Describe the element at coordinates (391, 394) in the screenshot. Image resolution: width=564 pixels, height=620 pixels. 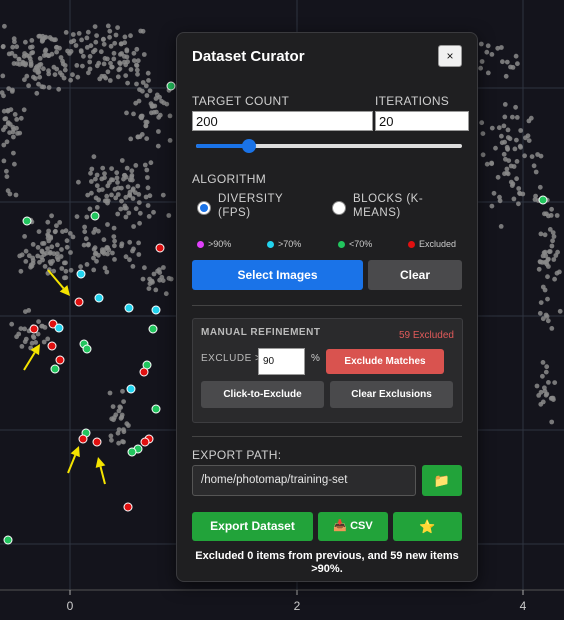
I see `clear-exclusions-button: Clear Exclusions` at that location.